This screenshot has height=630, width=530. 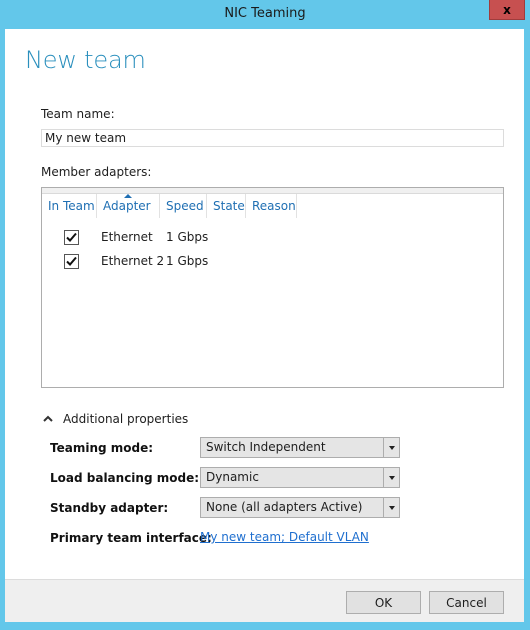 I want to click on title-bar: NIC Teaming x, so click(x=265, y=14).